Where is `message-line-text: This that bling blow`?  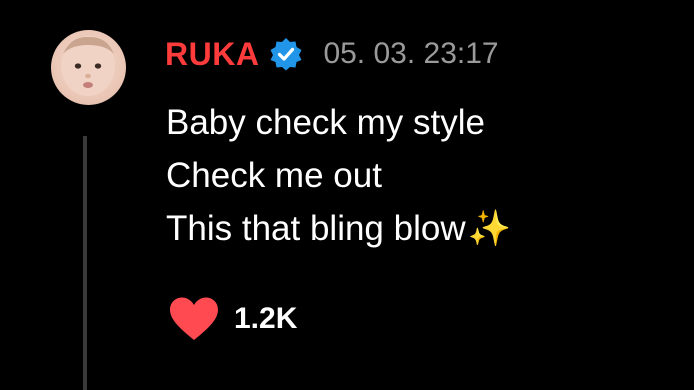 message-line-text: This that bling blow is located at coordinates (316, 228).